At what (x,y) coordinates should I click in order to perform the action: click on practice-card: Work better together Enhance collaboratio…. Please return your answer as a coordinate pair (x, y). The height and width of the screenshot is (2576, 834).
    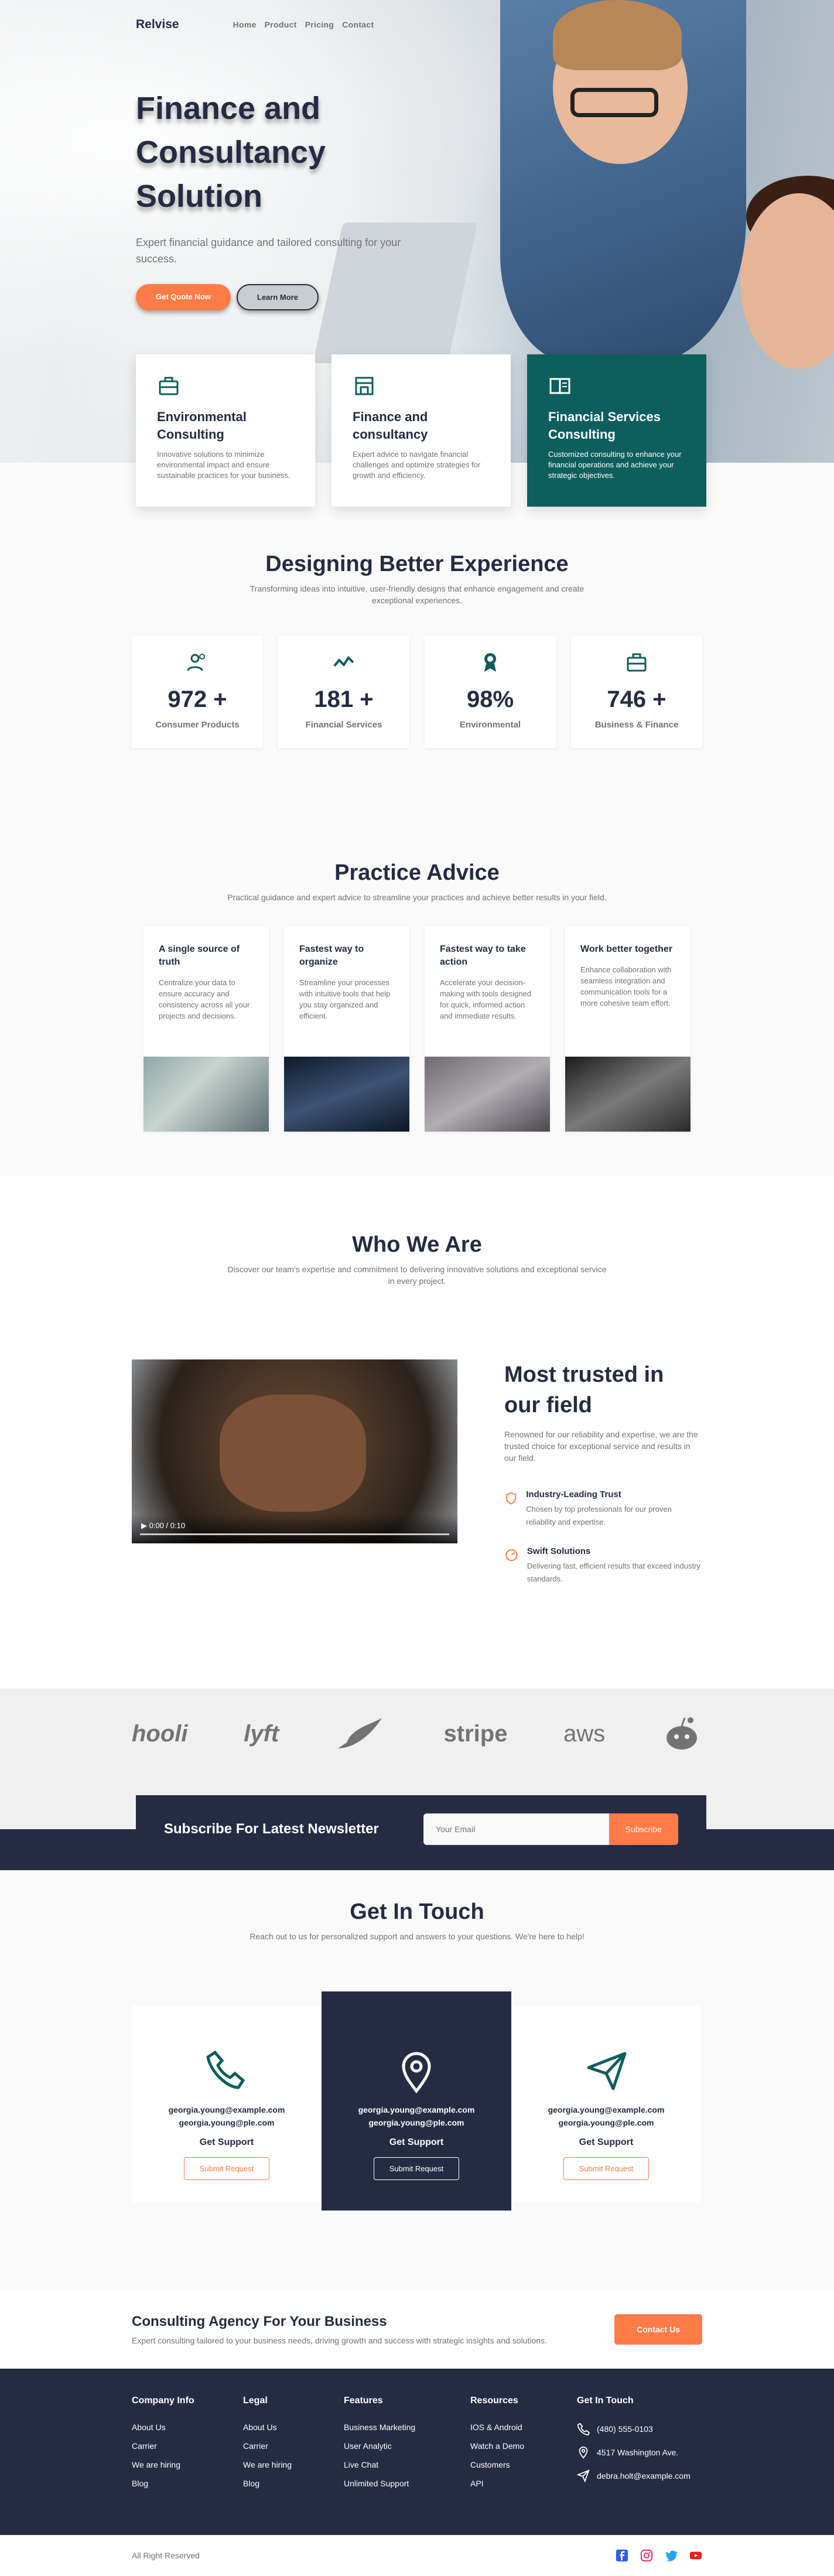
    Looking at the image, I should click on (628, 1030).